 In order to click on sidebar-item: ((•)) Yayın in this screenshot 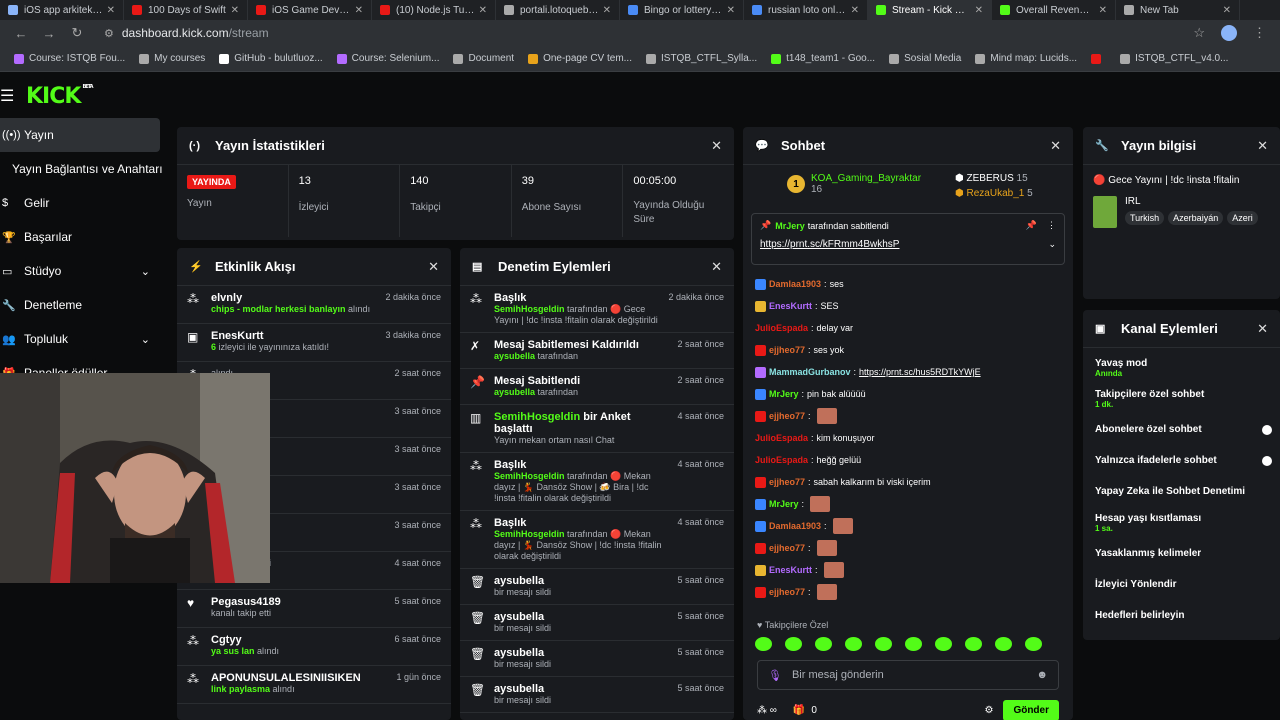, I will do `click(80, 135)`.